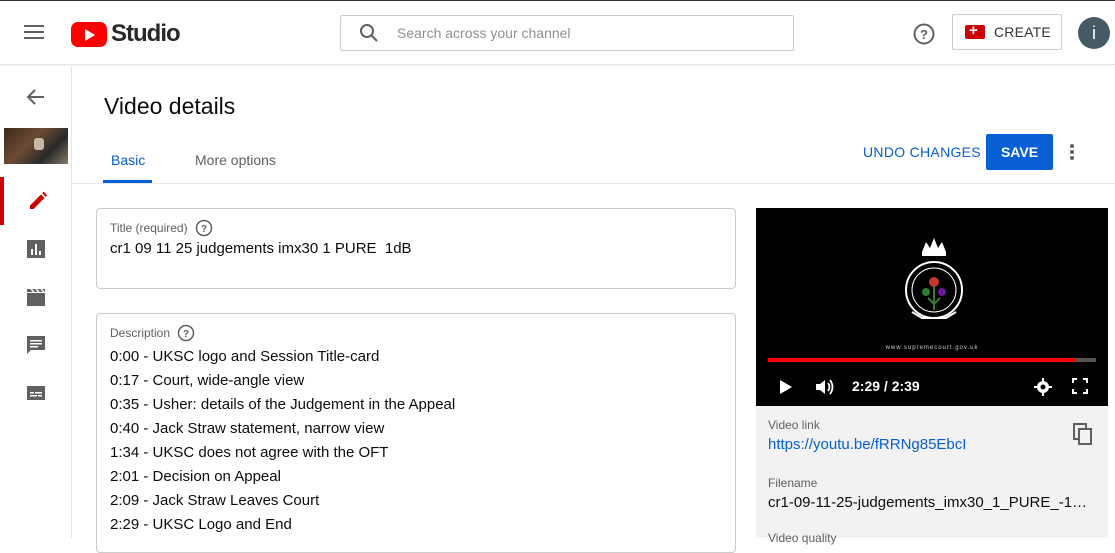  I want to click on sidebar-item-subtitles, so click(35, 393).